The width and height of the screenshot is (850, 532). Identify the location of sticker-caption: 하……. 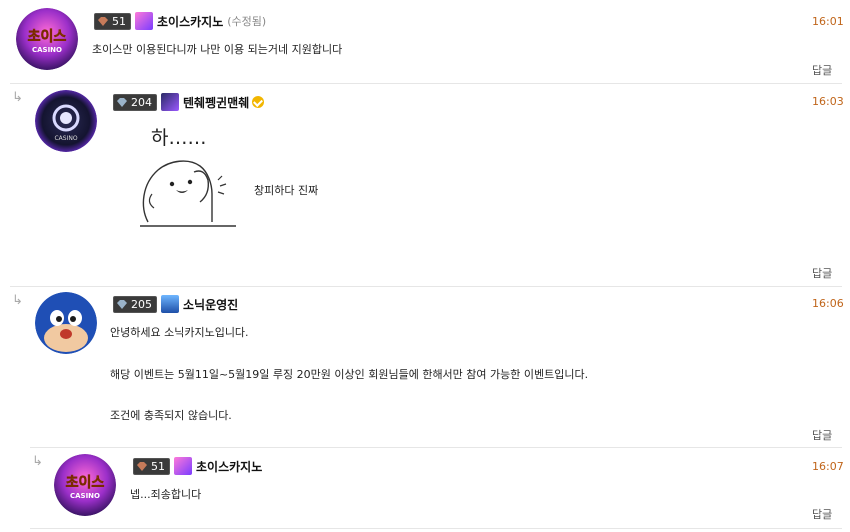
(178, 138).